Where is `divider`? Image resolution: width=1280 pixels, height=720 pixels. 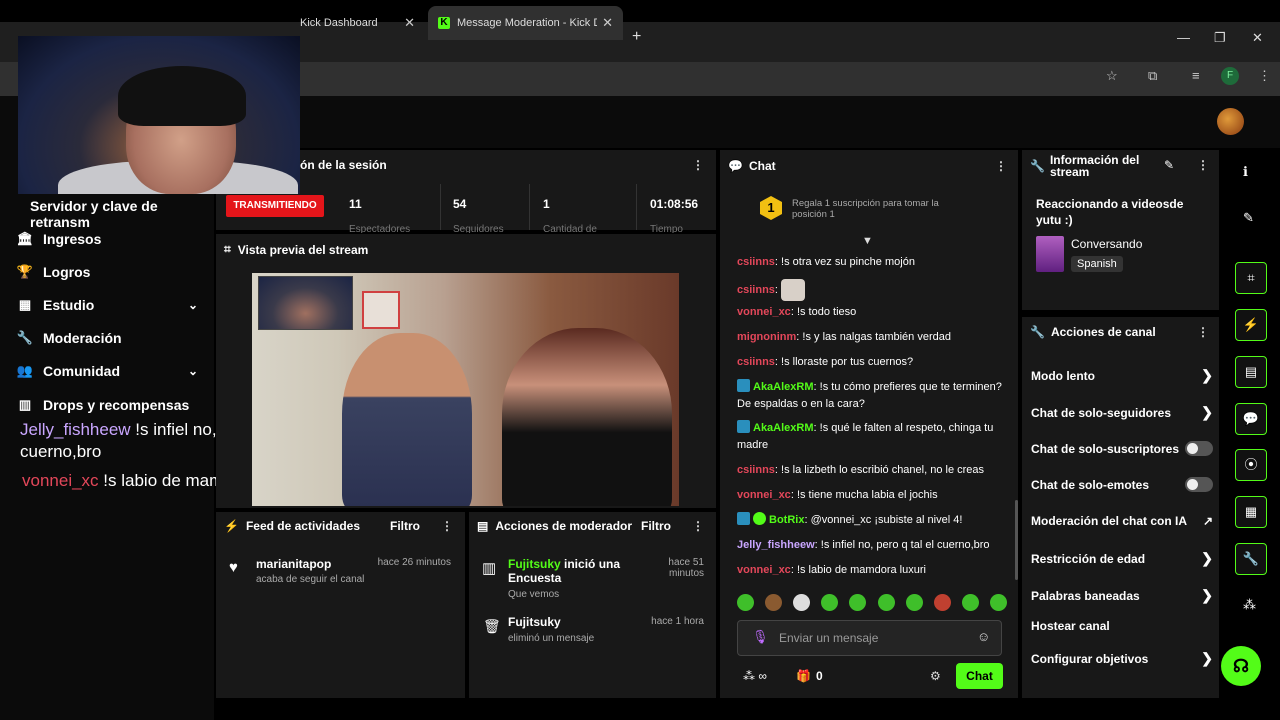 divider is located at coordinates (440, 207).